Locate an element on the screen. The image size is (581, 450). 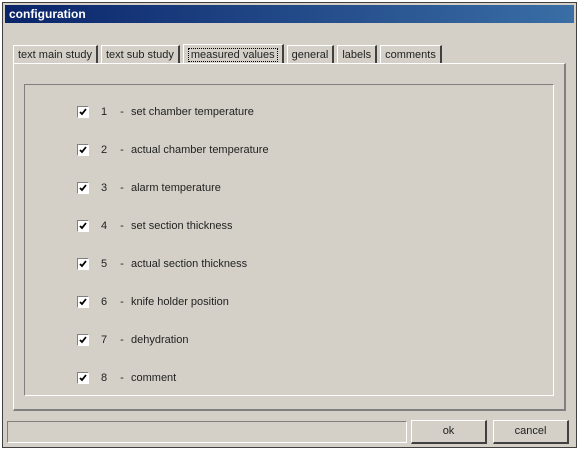
tab-comments: comments is located at coordinates (411, 54).